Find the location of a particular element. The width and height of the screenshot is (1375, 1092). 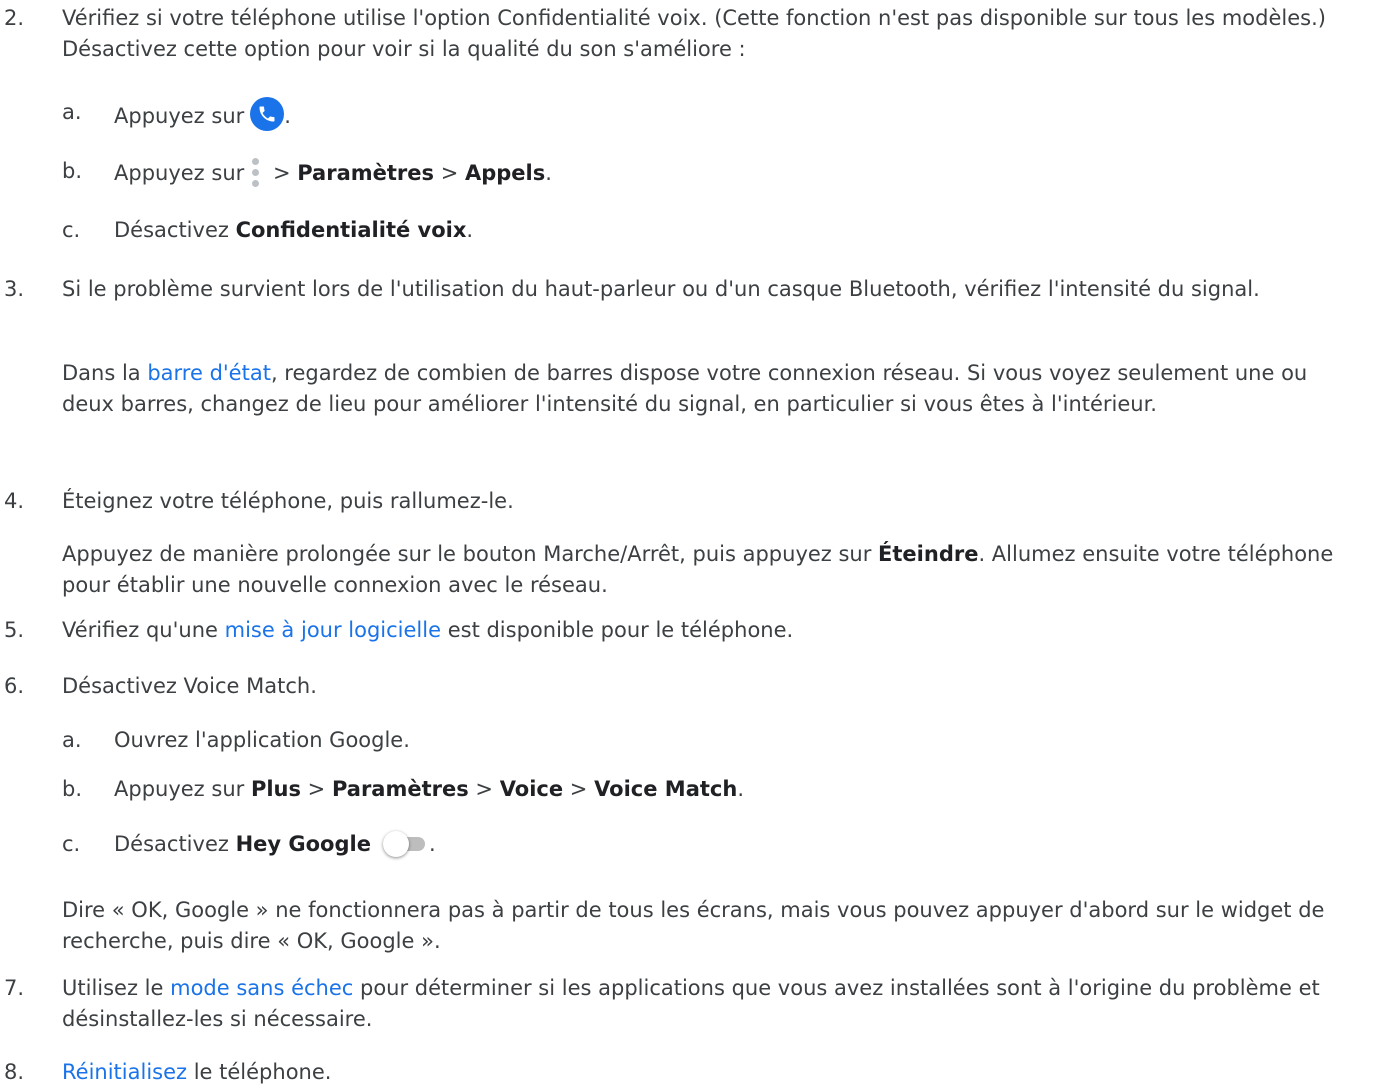

step-text-part: est disponible pour le téléphone. is located at coordinates (617, 630).